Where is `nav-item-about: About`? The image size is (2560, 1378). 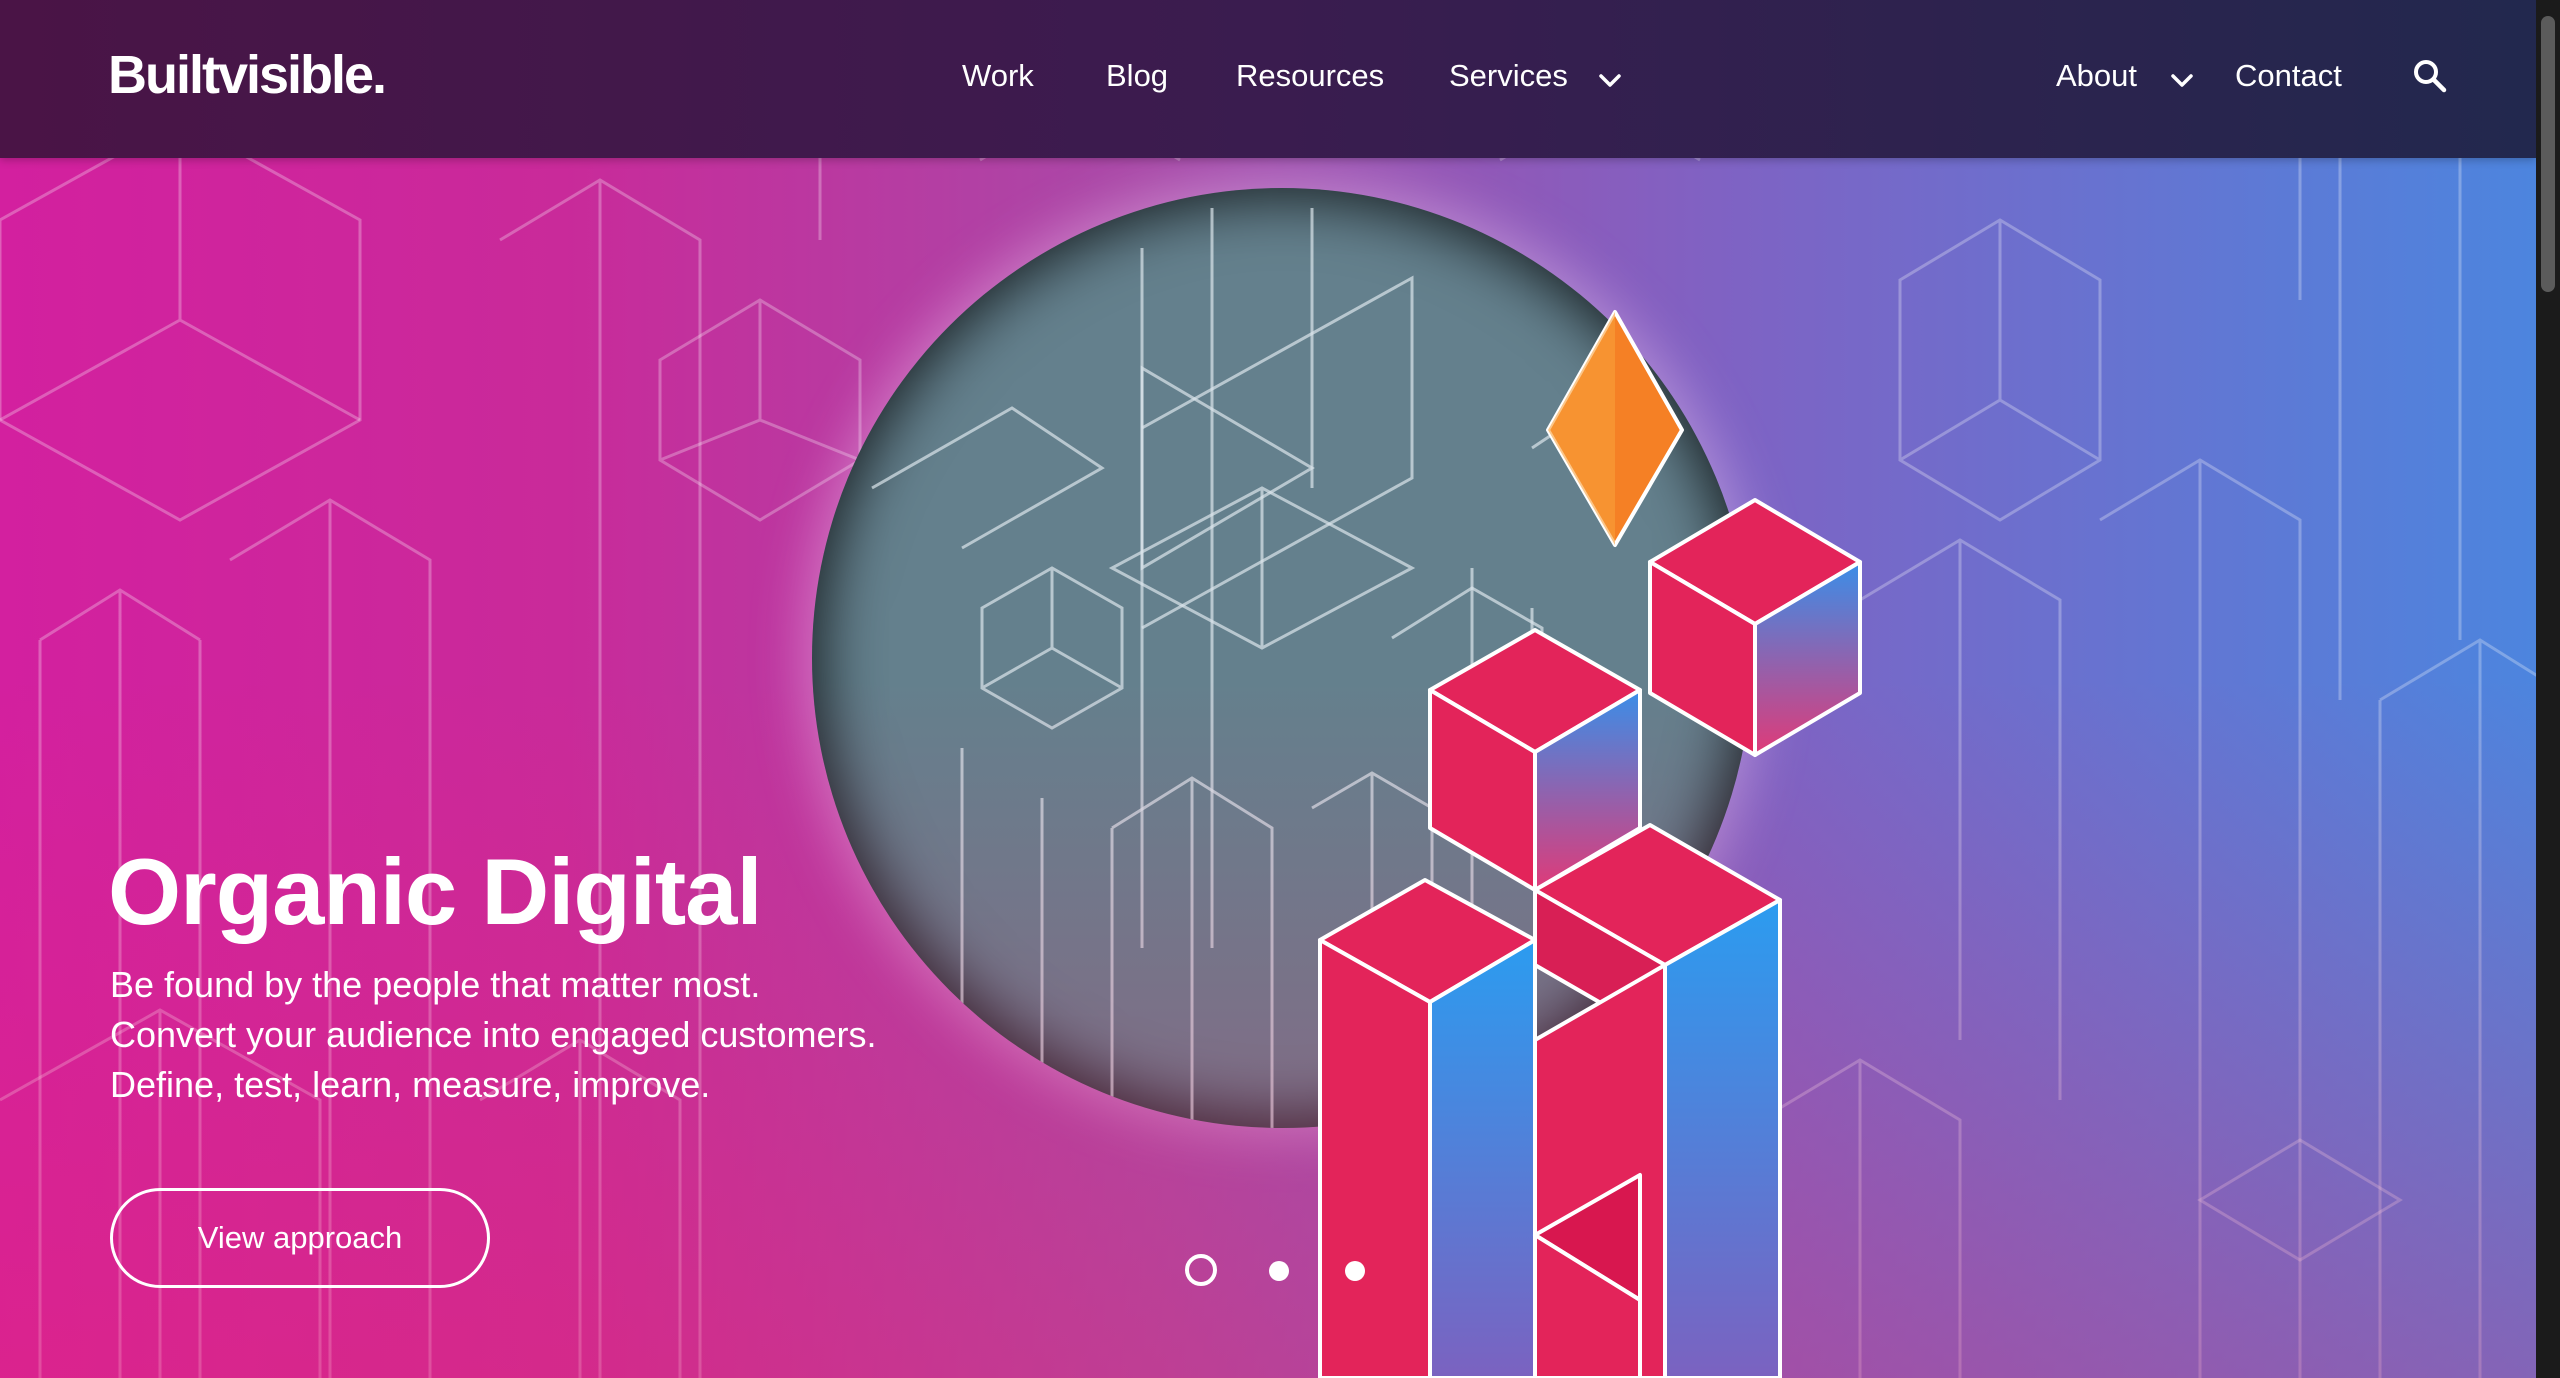 nav-item-about: About is located at coordinates (2096, 76).